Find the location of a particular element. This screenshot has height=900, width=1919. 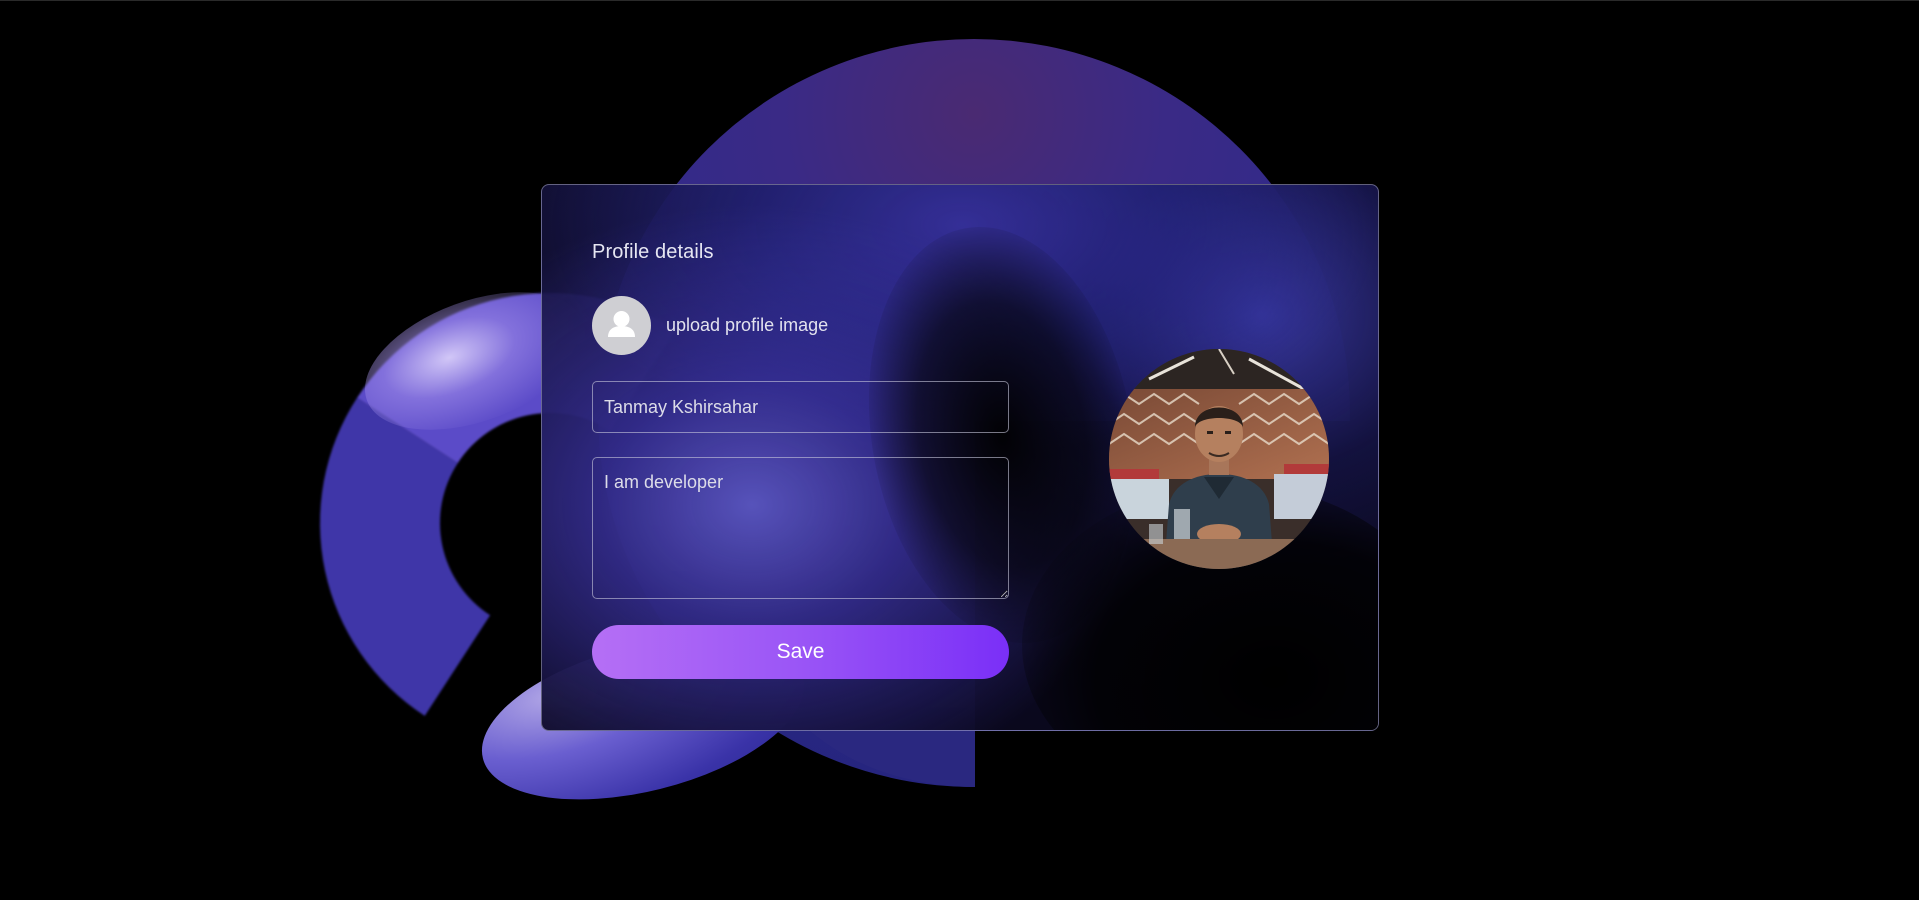

bio-field: I am developer is located at coordinates (800, 528).